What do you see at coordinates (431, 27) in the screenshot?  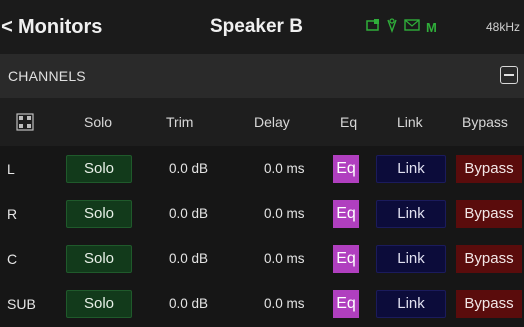 I see `status-letter: M` at bounding box center [431, 27].